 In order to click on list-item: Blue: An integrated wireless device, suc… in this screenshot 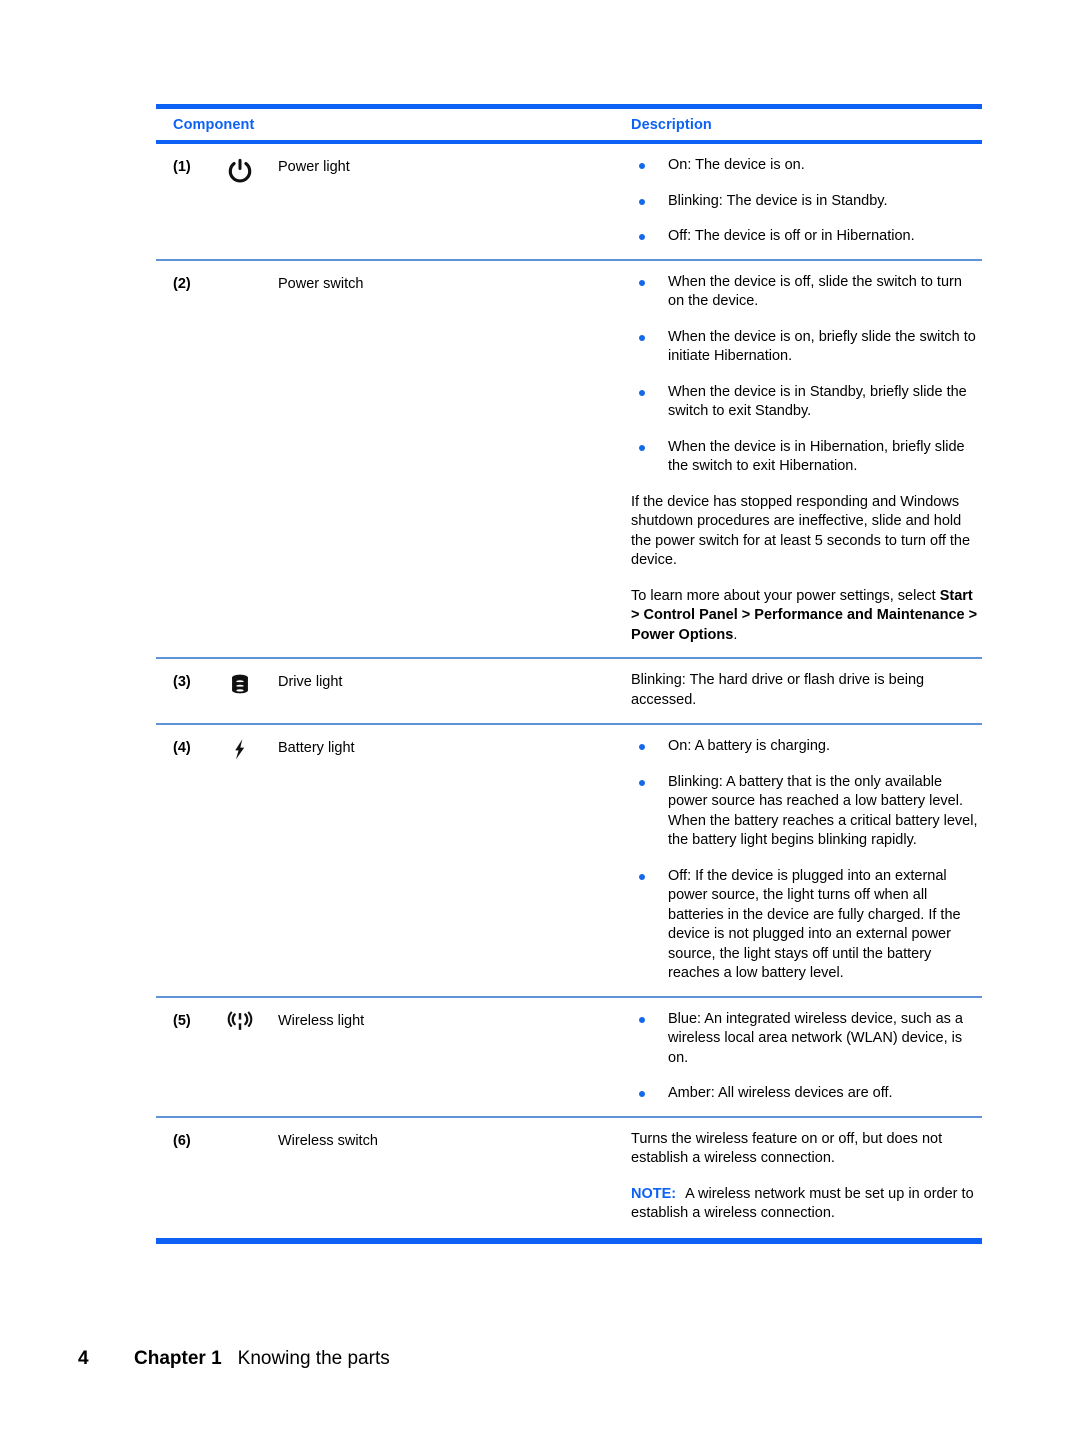, I will do `click(806, 1039)`.